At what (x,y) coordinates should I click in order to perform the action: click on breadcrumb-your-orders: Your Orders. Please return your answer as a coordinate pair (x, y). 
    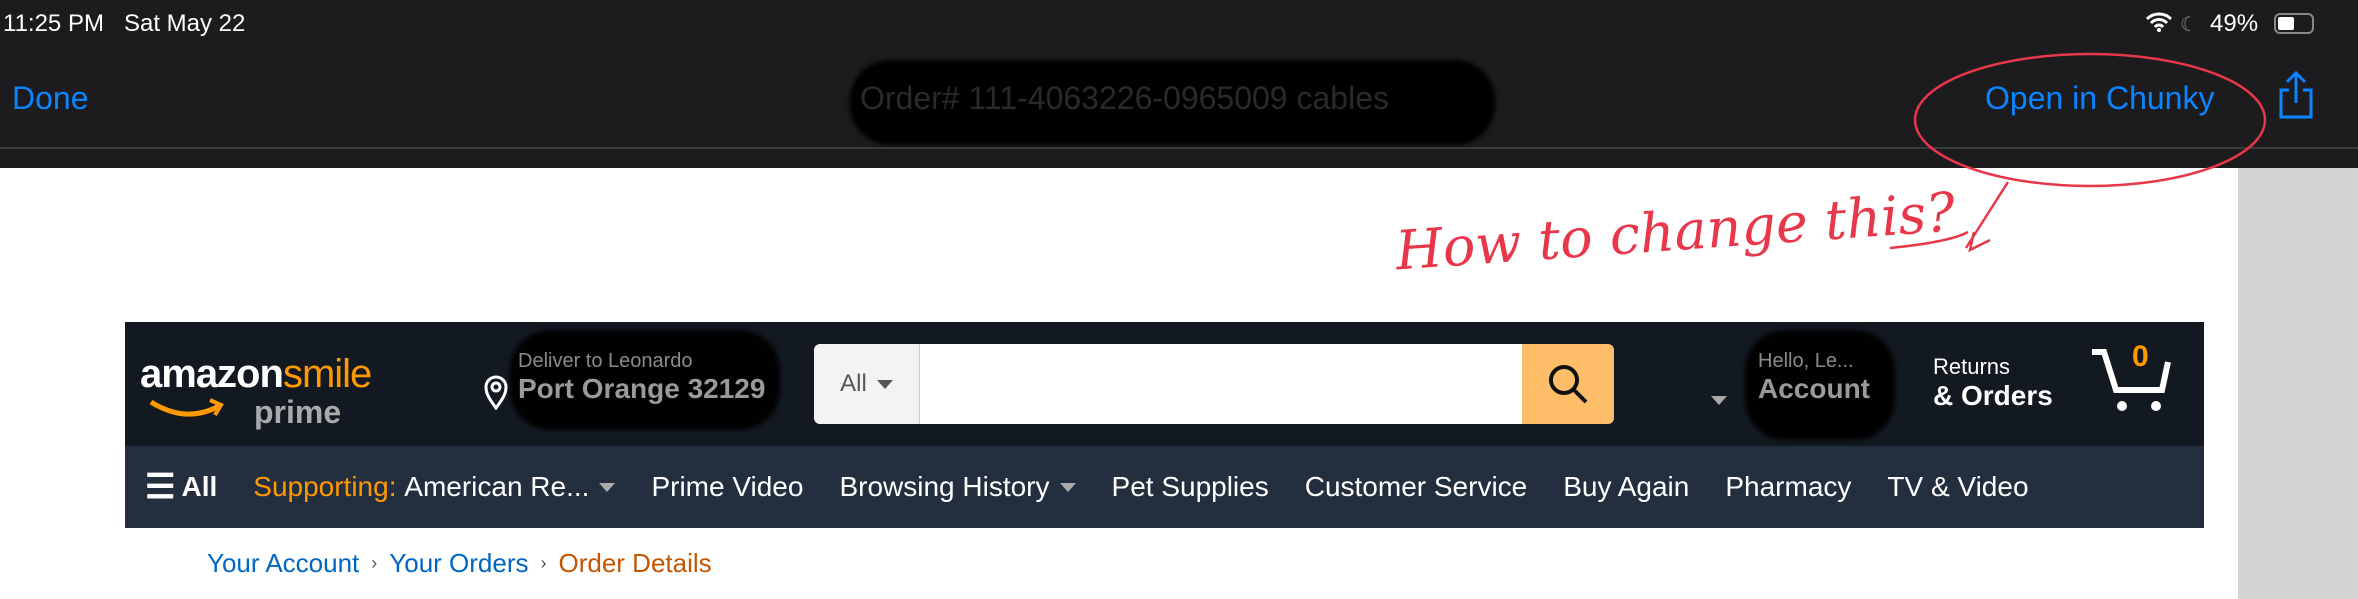
    Looking at the image, I should click on (458, 563).